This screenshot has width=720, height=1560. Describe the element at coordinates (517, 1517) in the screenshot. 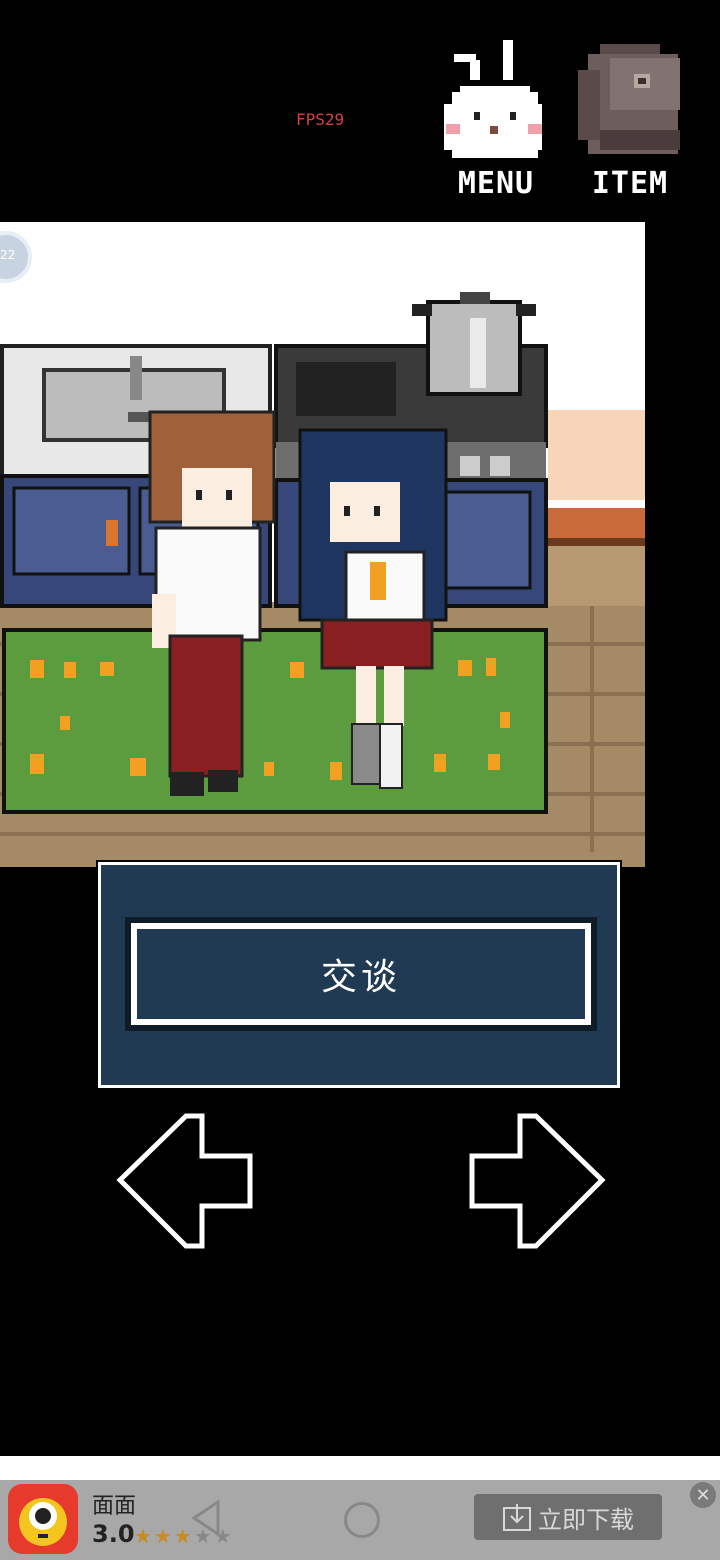

I see `download-icon` at that location.